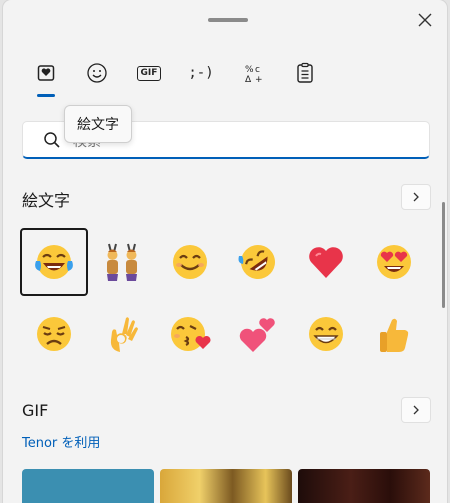 The height and width of the screenshot is (503, 450). What do you see at coordinates (248, 79) in the screenshot?
I see `svg-text: Δ` at bounding box center [248, 79].